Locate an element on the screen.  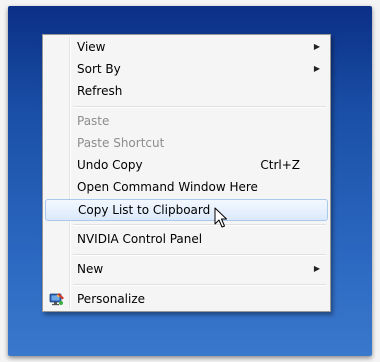
menu-item-label: Paste Shortcut is located at coordinates (121, 143).